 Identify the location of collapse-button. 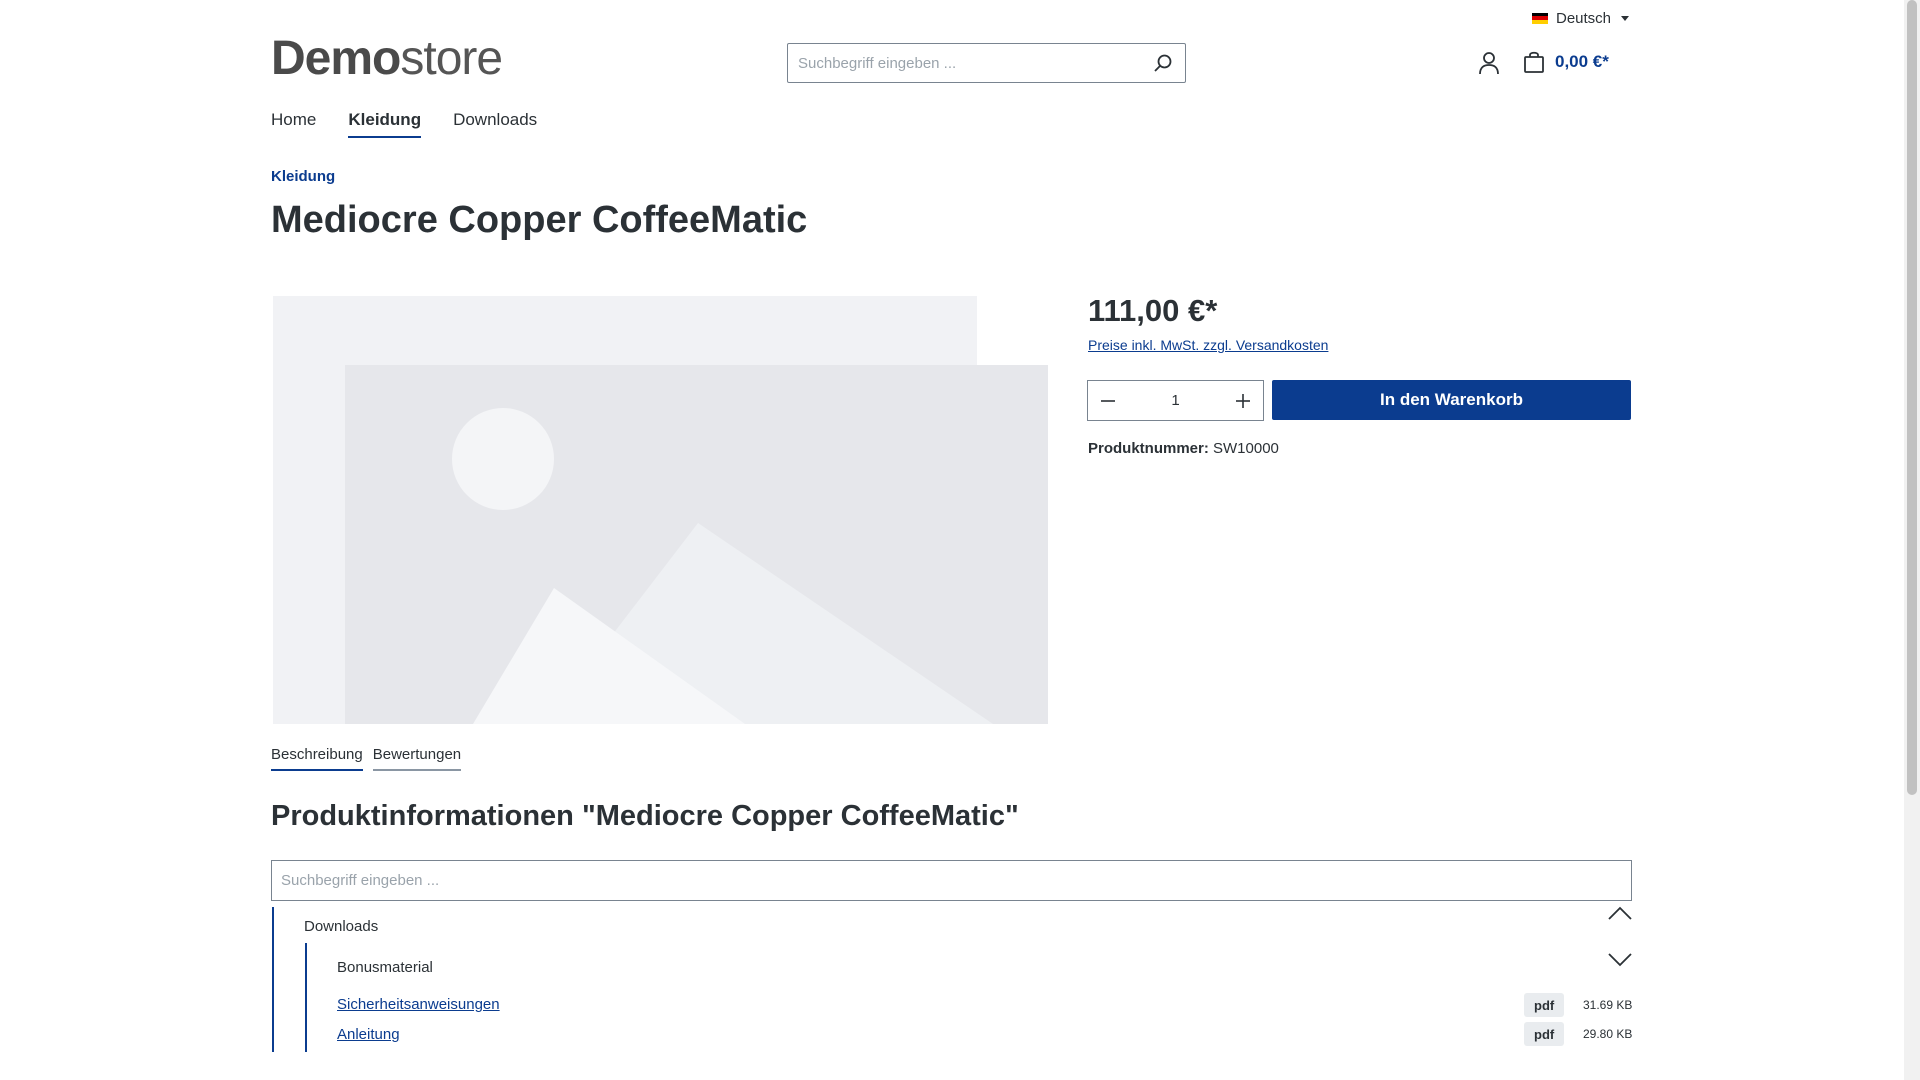
(1620, 915).